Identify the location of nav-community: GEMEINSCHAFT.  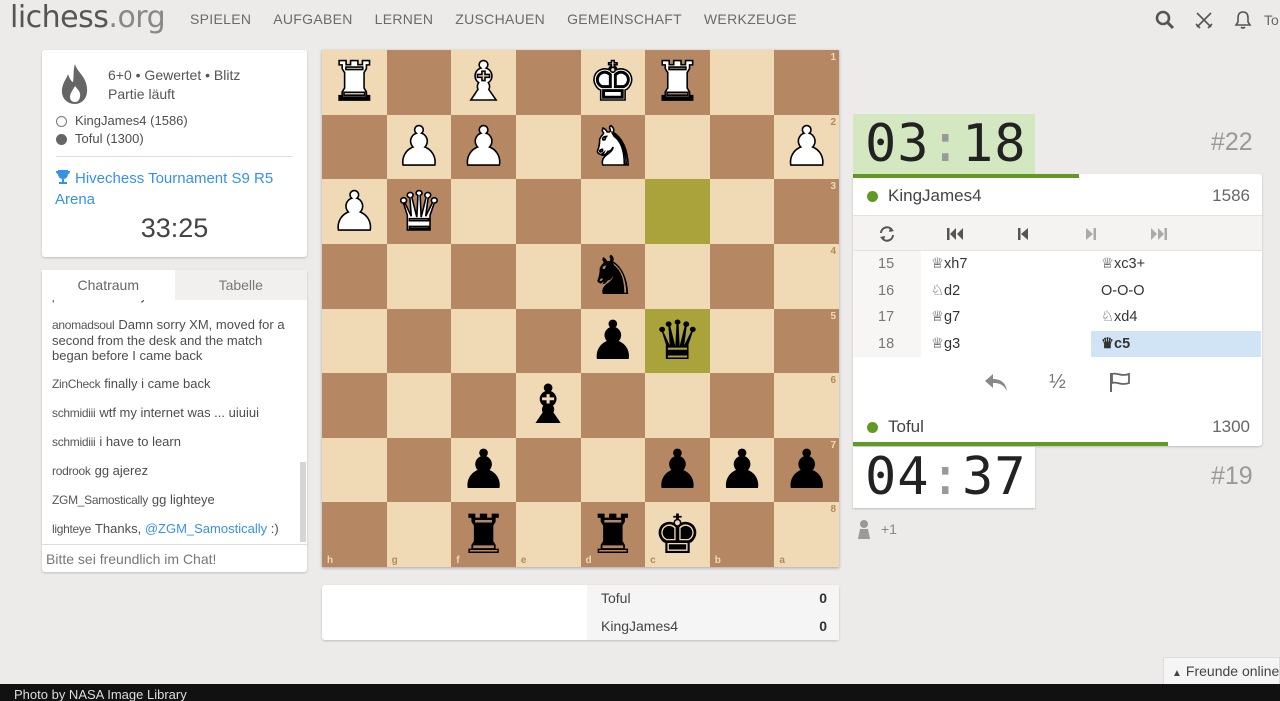
(624, 19).